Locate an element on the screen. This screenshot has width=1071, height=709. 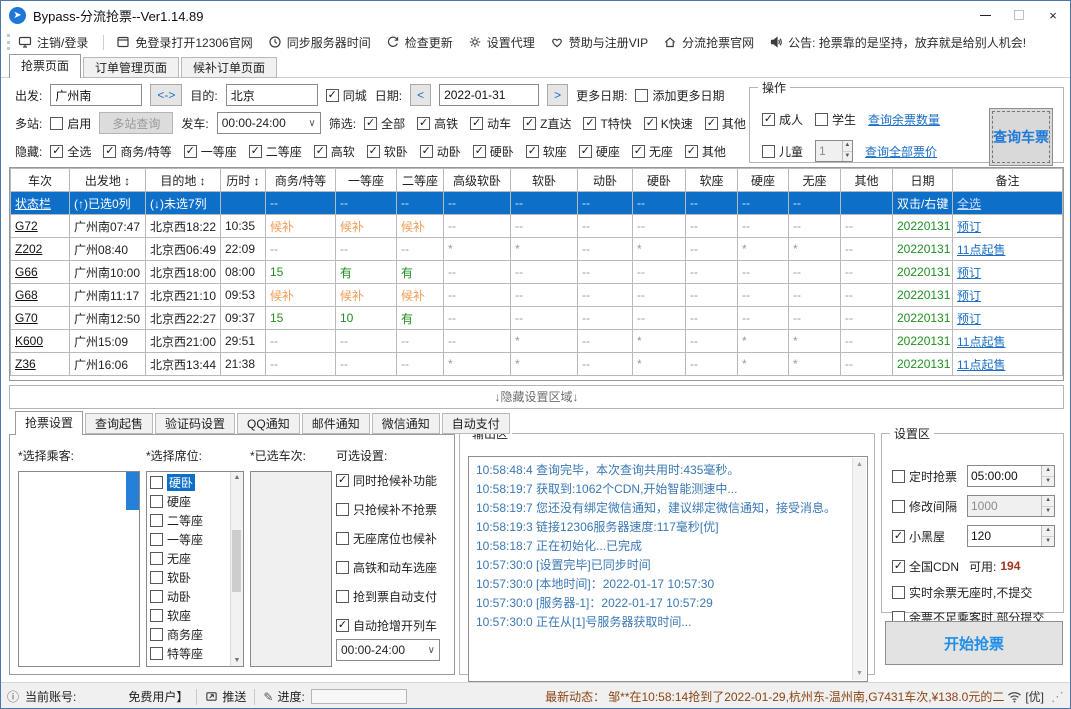
hide-checkbox: ✓ 硬卧 is located at coordinates (493, 151).